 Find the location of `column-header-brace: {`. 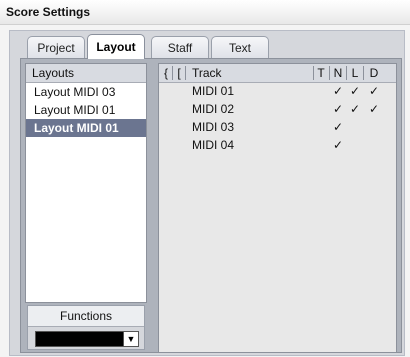

column-header-brace: { is located at coordinates (166, 73).